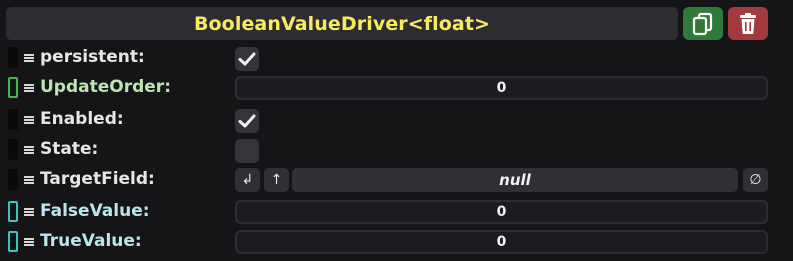 The image size is (793, 261). I want to click on false-value-input: 0, so click(501, 212).